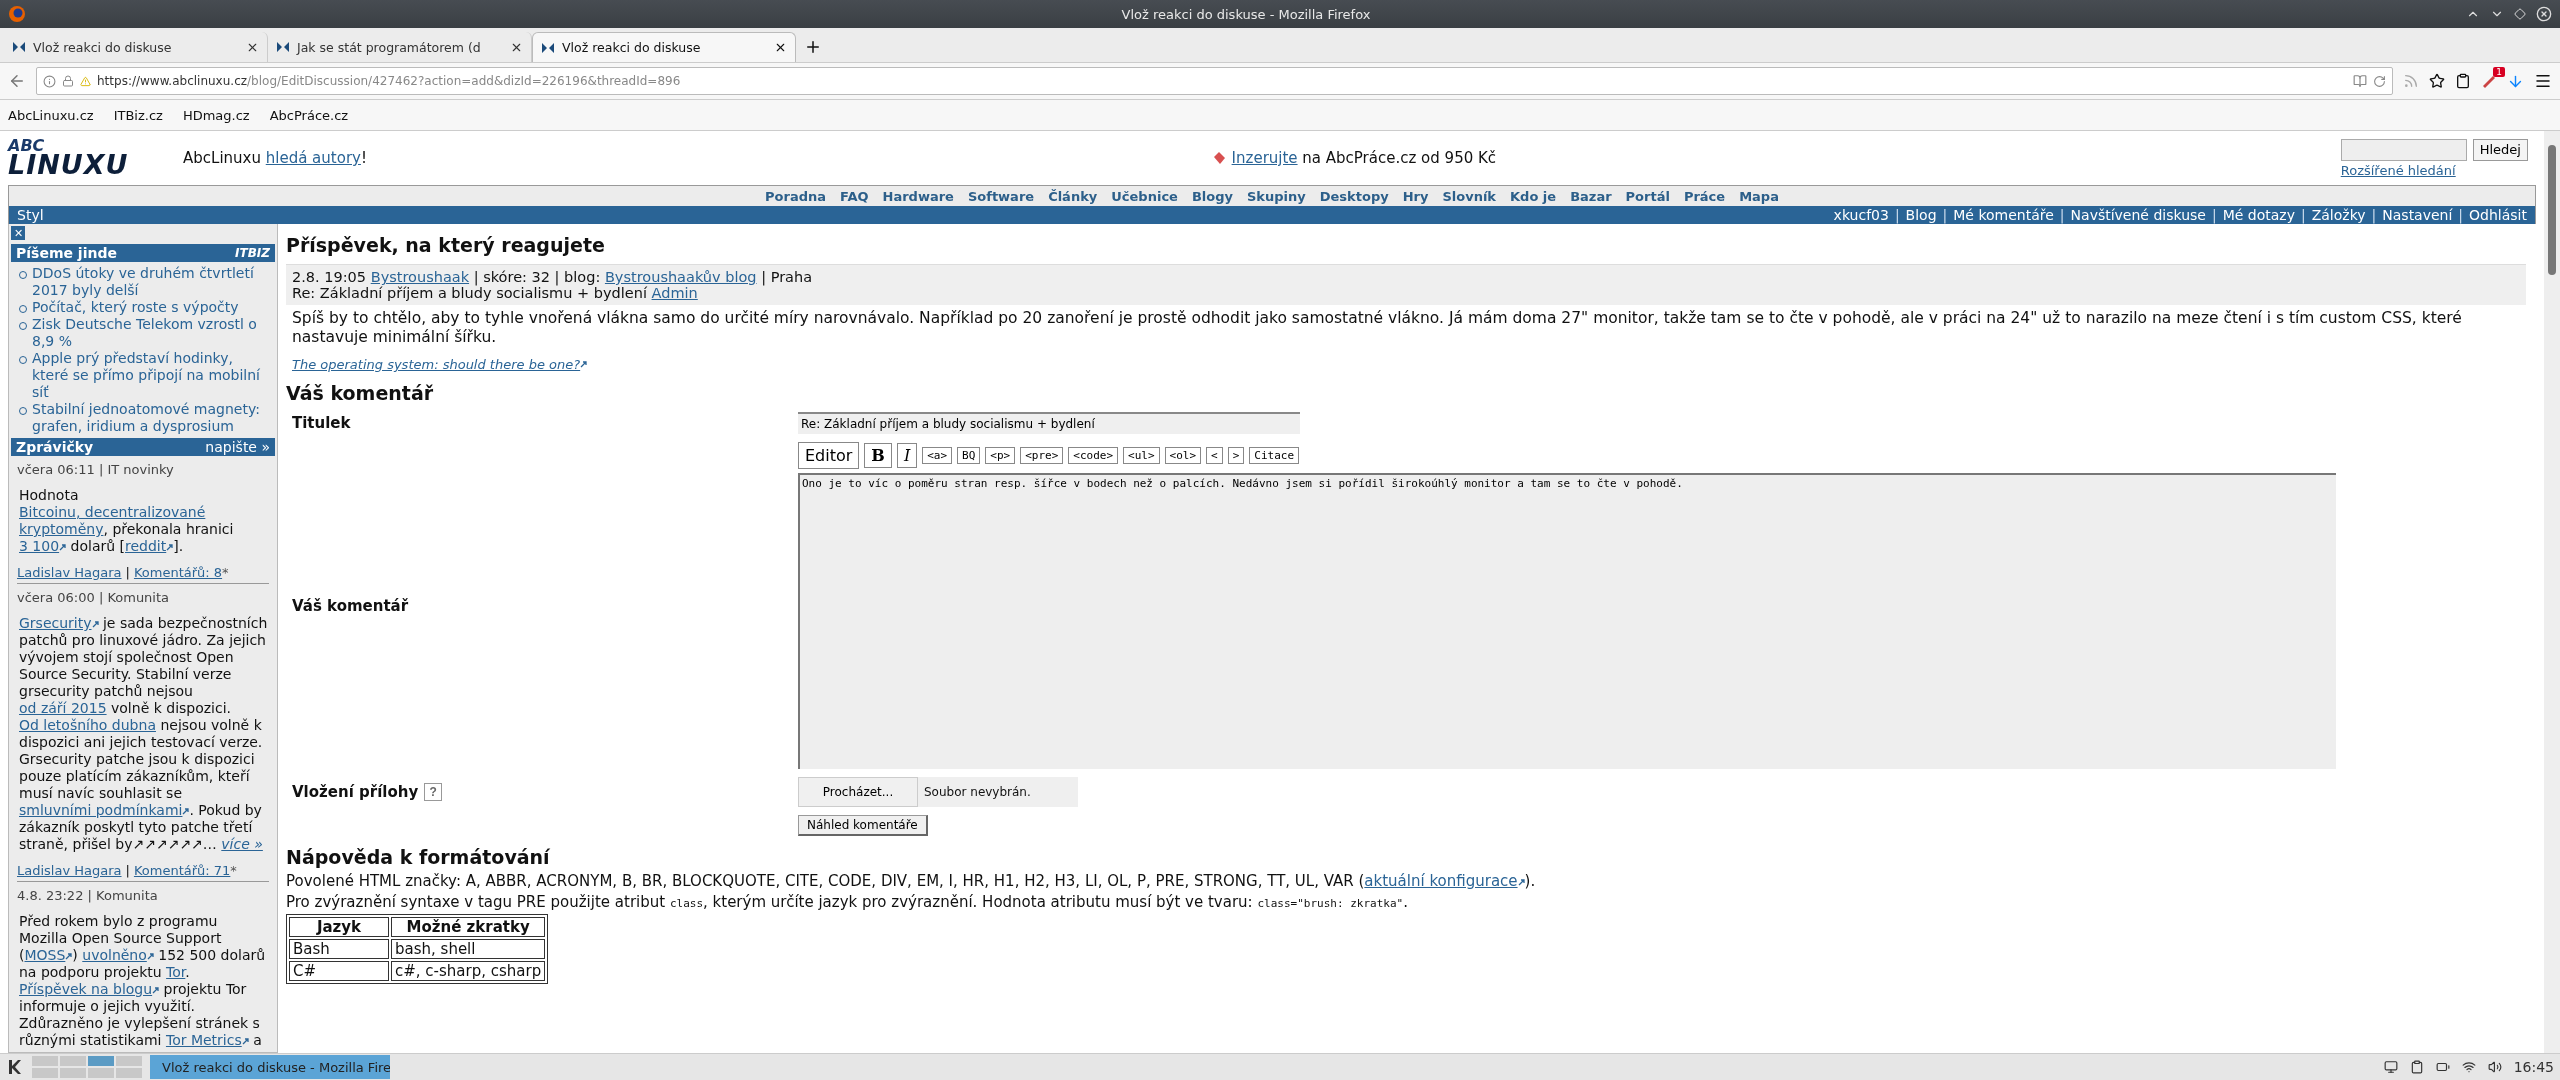 This screenshot has height=1080, width=2560. What do you see at coordinates (1214, 455) in the screenshot?
I see `format-button: <` at bounding box center [1214, 455].